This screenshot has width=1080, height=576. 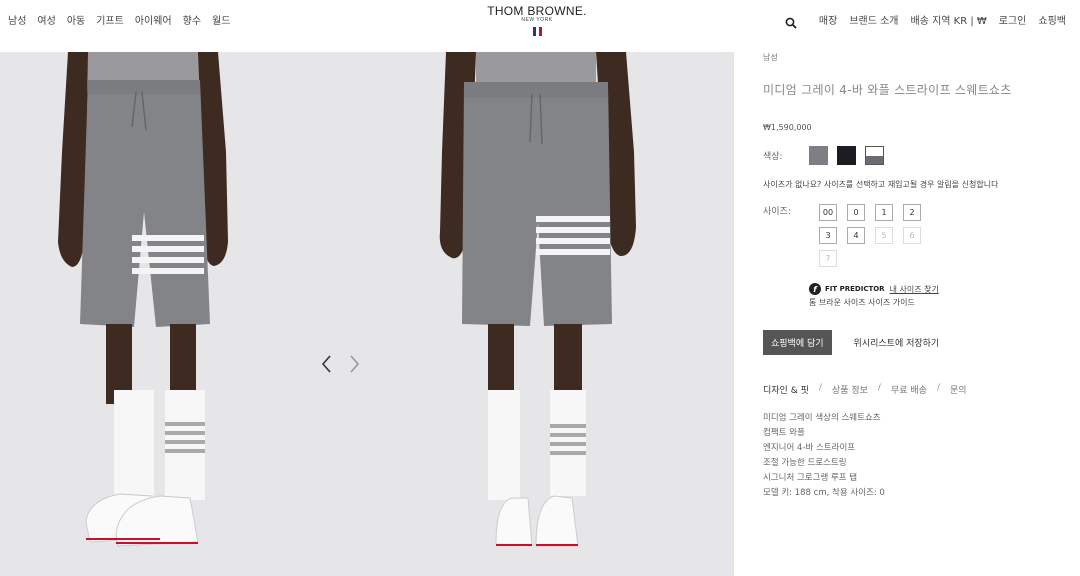 What do you see at coordinates (797, 342) in the screenshot?
I see `add-to-bag-button: 쇼핑백에 담기` at bounding box center [797, 342].